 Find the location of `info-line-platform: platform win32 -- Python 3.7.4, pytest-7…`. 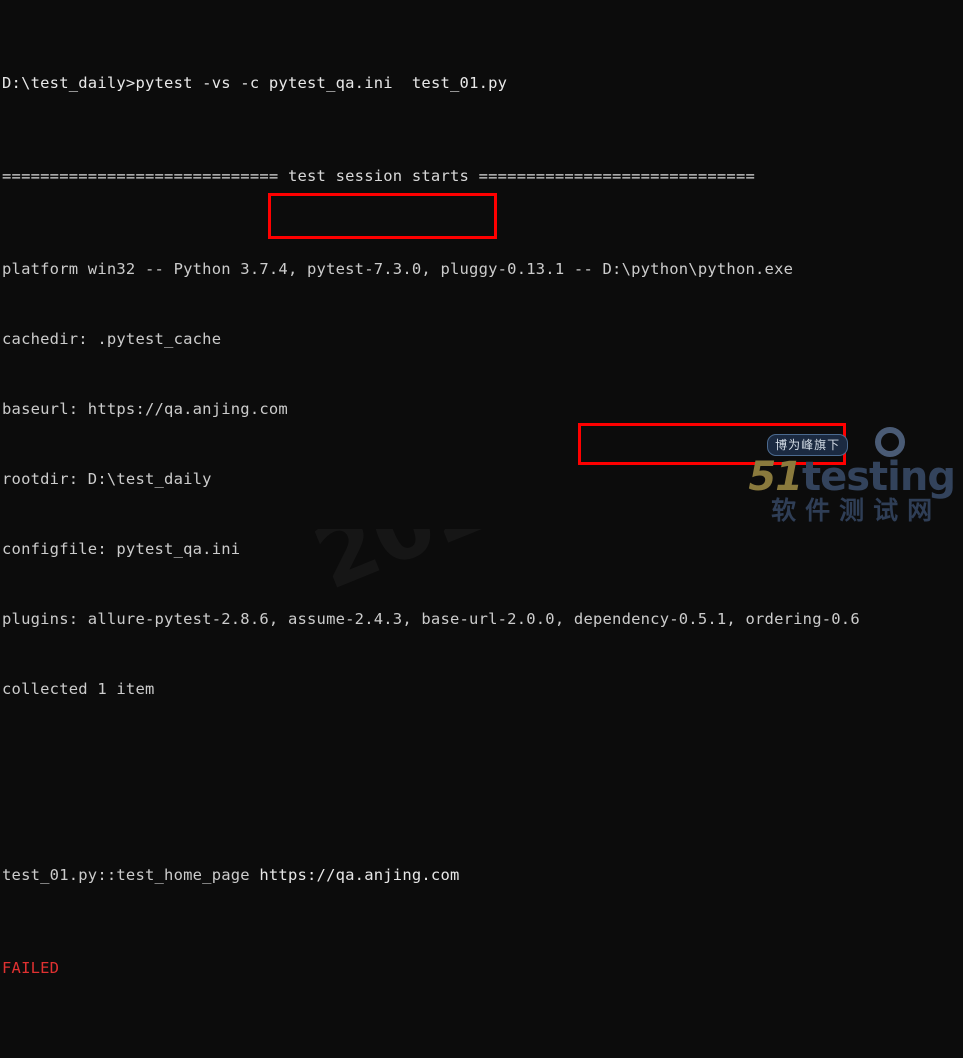

info-line-platform: platform win32 -- Python 3.7.4, pytest-7… is located at coordinates (398, 269).